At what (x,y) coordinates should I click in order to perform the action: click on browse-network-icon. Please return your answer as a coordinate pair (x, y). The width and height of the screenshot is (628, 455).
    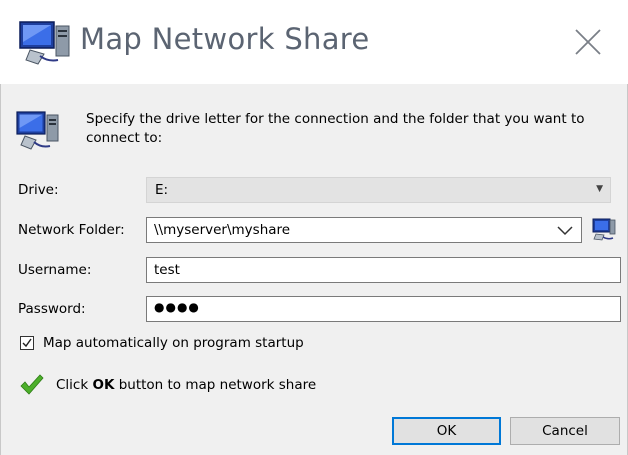
    Looking at the image, I should click on (604, 229).